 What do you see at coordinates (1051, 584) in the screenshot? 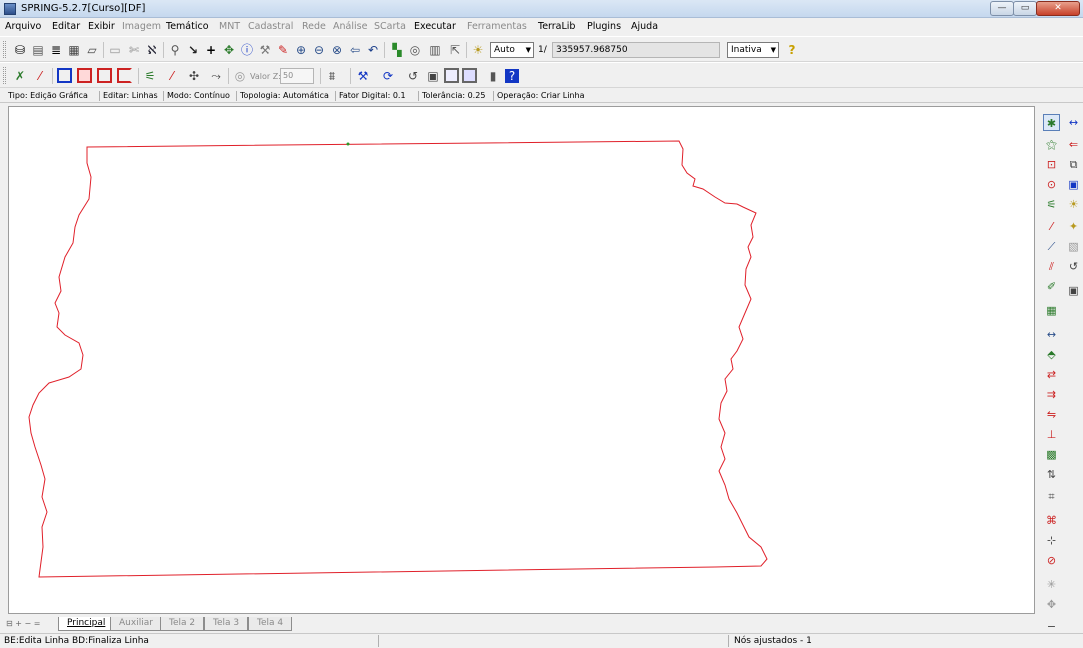
I see `point-icon: ✳` at bounding box center [1051, 584].